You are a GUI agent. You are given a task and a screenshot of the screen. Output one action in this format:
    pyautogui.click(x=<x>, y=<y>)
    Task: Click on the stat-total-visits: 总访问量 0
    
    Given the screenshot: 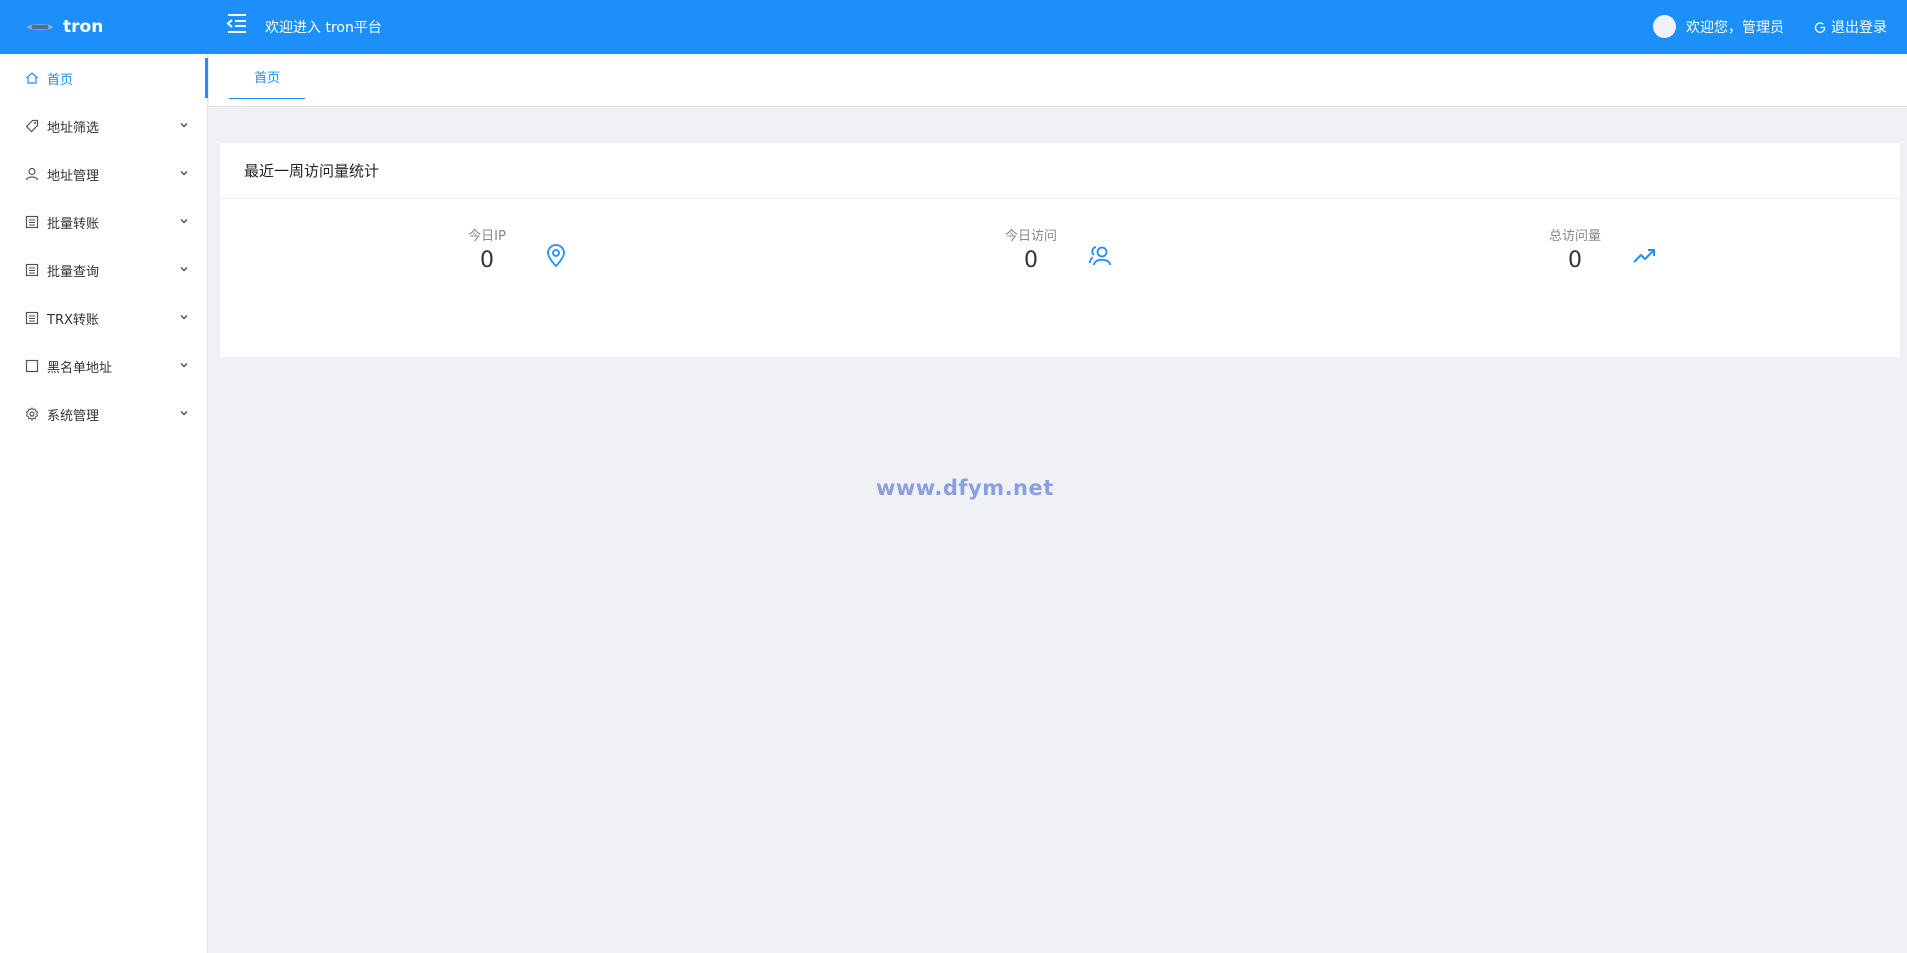 What is the action you would take?
    pyautogui.click(x=1615, y=255)
    